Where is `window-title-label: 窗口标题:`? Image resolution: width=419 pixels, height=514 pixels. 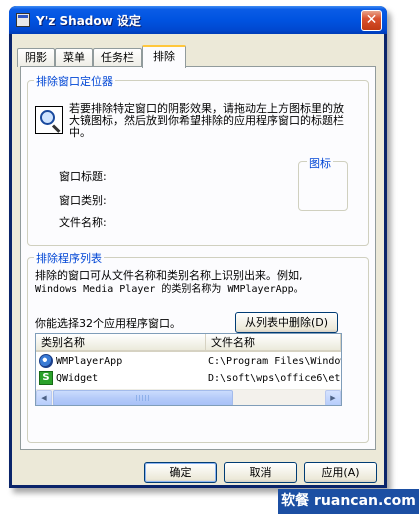 window-title-label: 窗口标题: is located at coordinates (83, 176).